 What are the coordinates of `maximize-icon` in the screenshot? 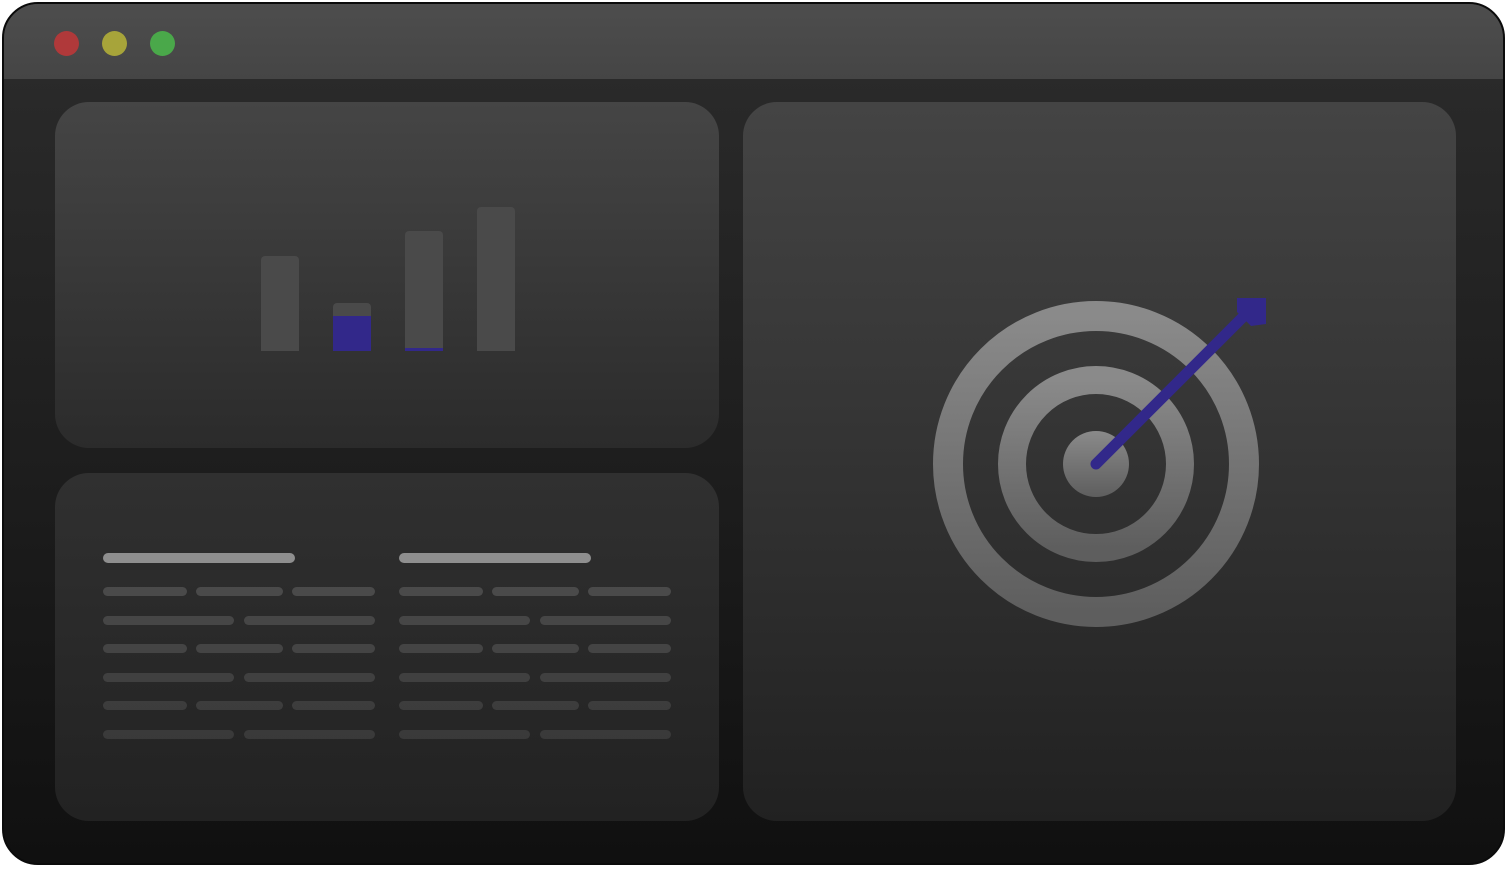 It's located at (162, 43).